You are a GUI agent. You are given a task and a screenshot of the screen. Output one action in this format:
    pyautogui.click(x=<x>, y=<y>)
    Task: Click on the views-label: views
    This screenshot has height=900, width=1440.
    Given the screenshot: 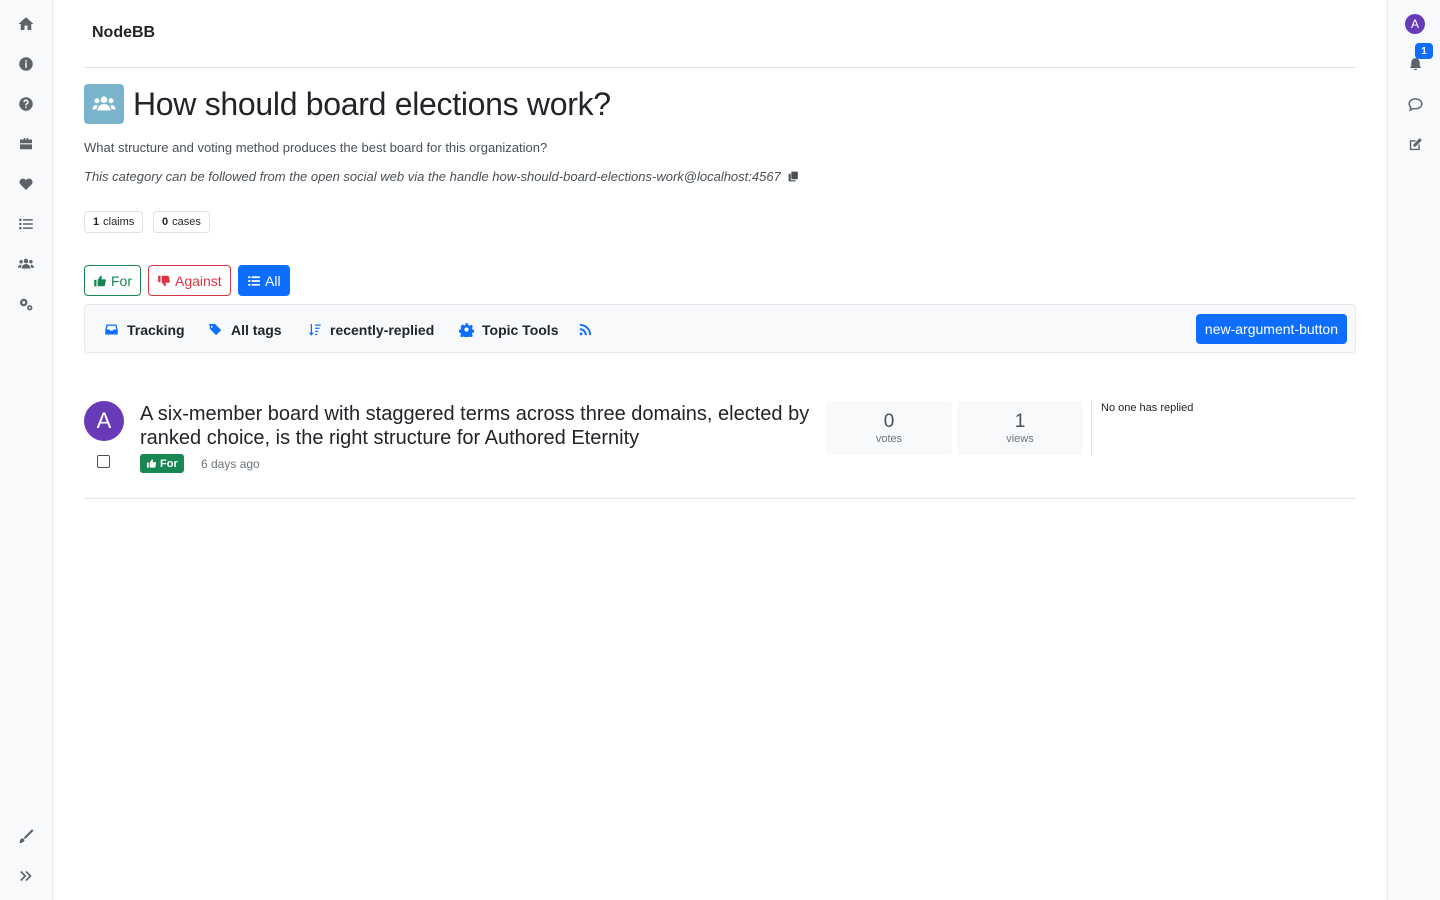 What is the action you would take?
    pyautogui.click(x=1020, y=439)
    